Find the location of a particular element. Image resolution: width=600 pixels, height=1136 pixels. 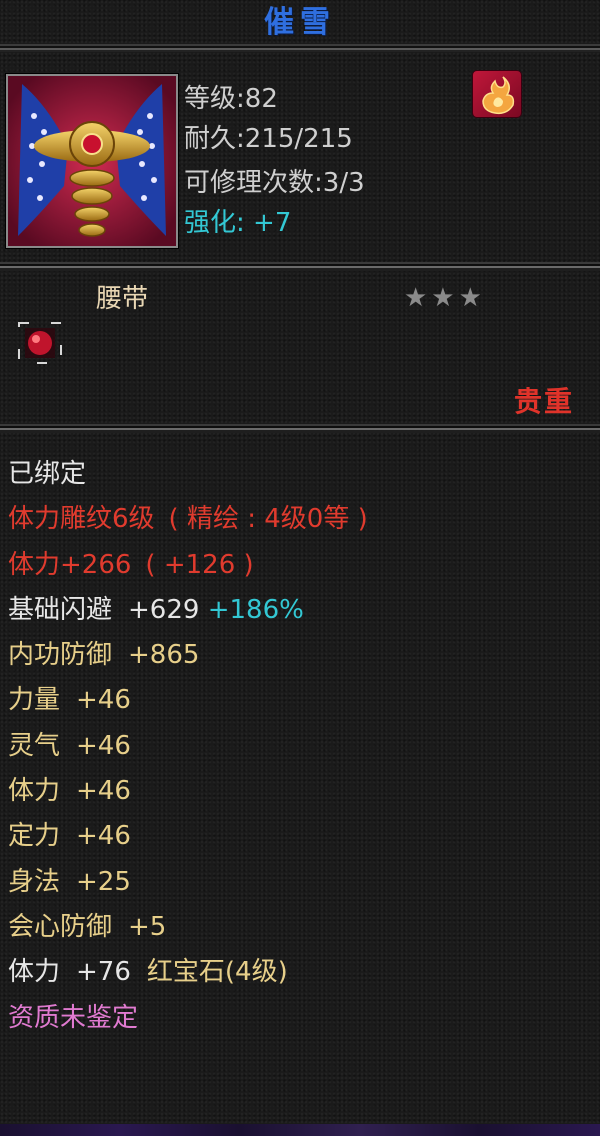

attr-carve: 体力雕纹6级( 精绘 : 4级0等 ) is located at coordinates (188, 519).